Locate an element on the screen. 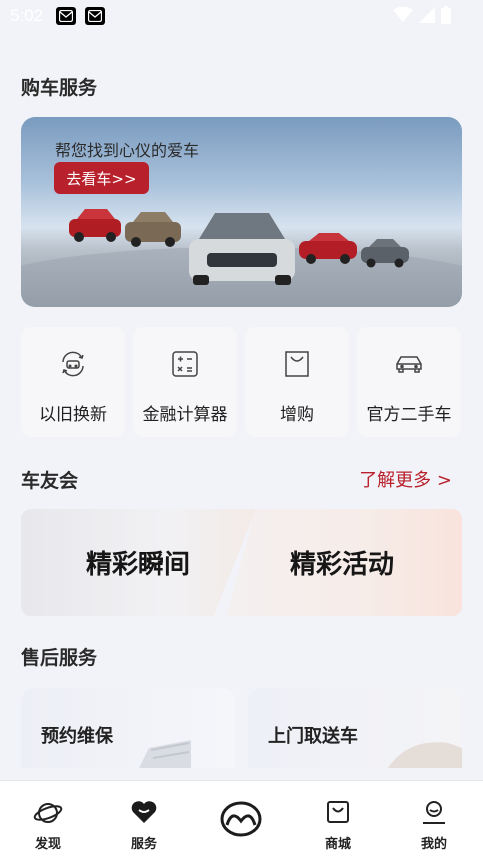 The height and width of the screenshot is (859, 483). as-card-label: 上门取送车 is located at coordinates (313, 736).